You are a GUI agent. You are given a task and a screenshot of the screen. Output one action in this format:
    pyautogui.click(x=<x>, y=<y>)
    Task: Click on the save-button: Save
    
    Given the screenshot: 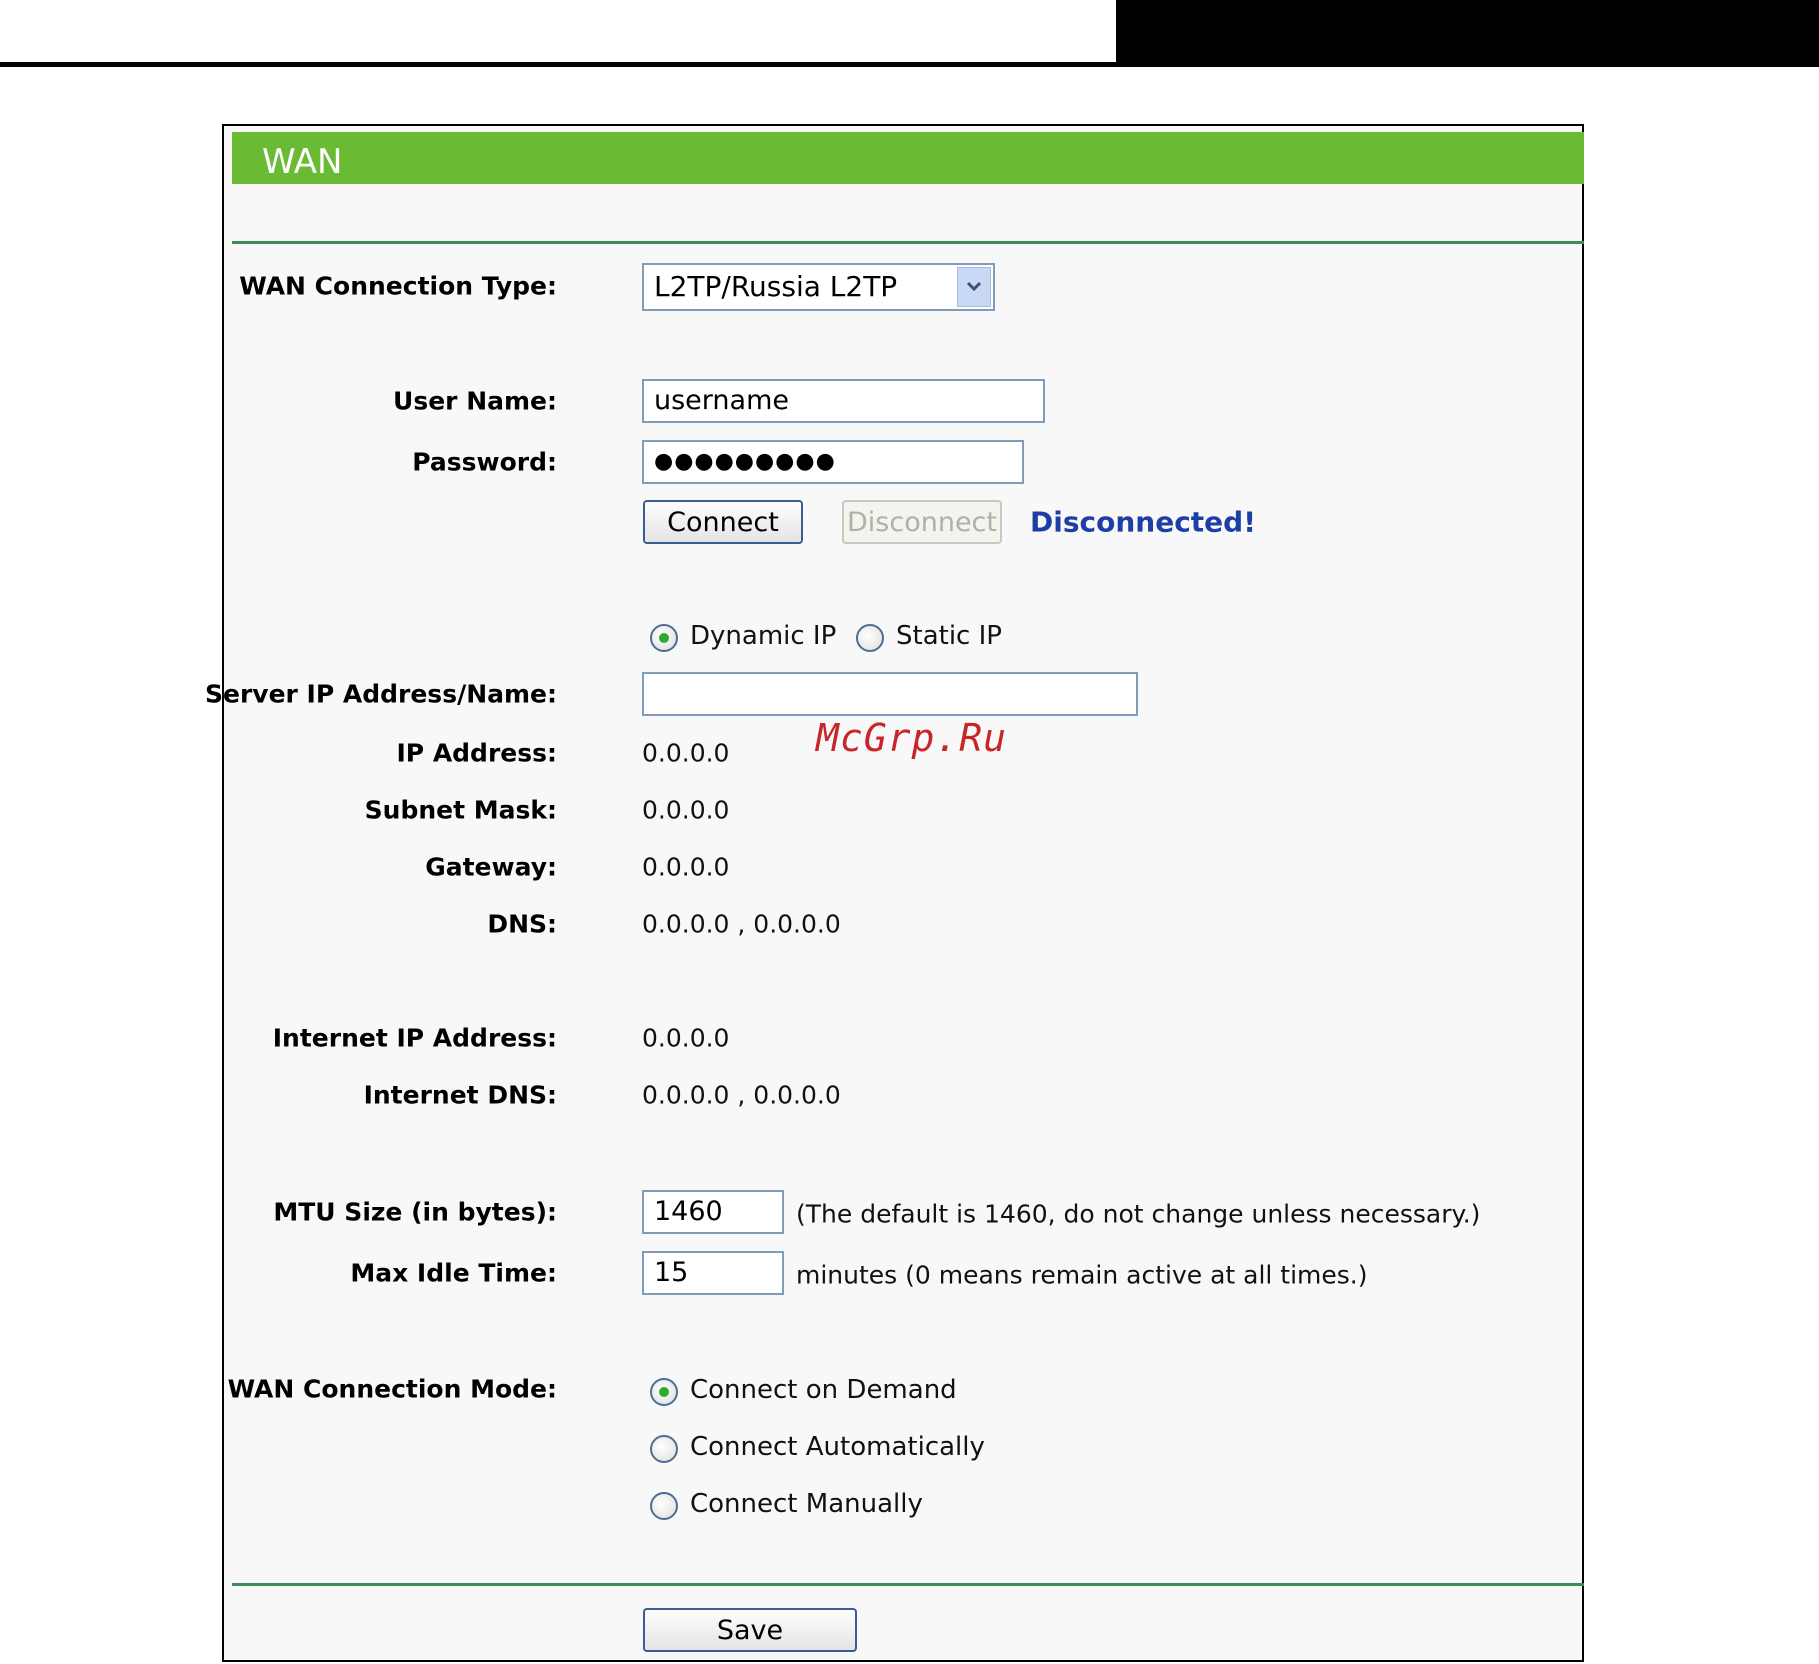 What is the action you would take?
    pyautogui.click(x=750, y=1630)
    